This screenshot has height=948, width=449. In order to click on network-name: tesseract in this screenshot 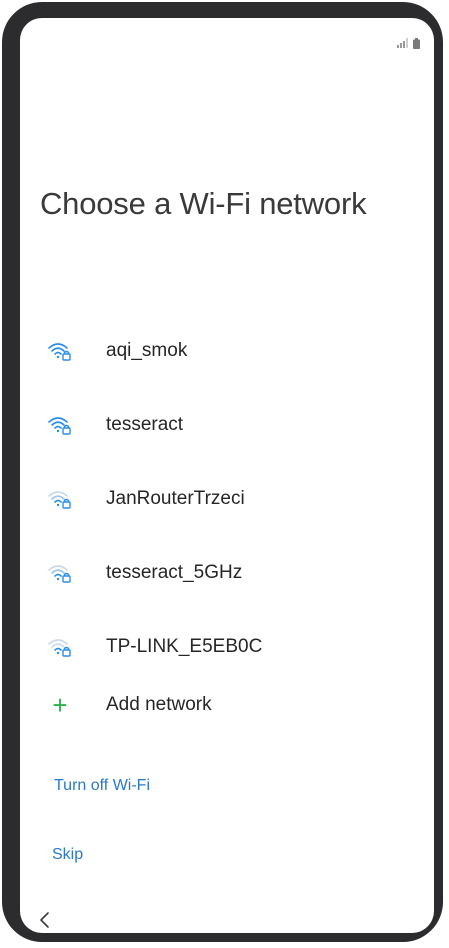, I will do `click(145, 424)`.